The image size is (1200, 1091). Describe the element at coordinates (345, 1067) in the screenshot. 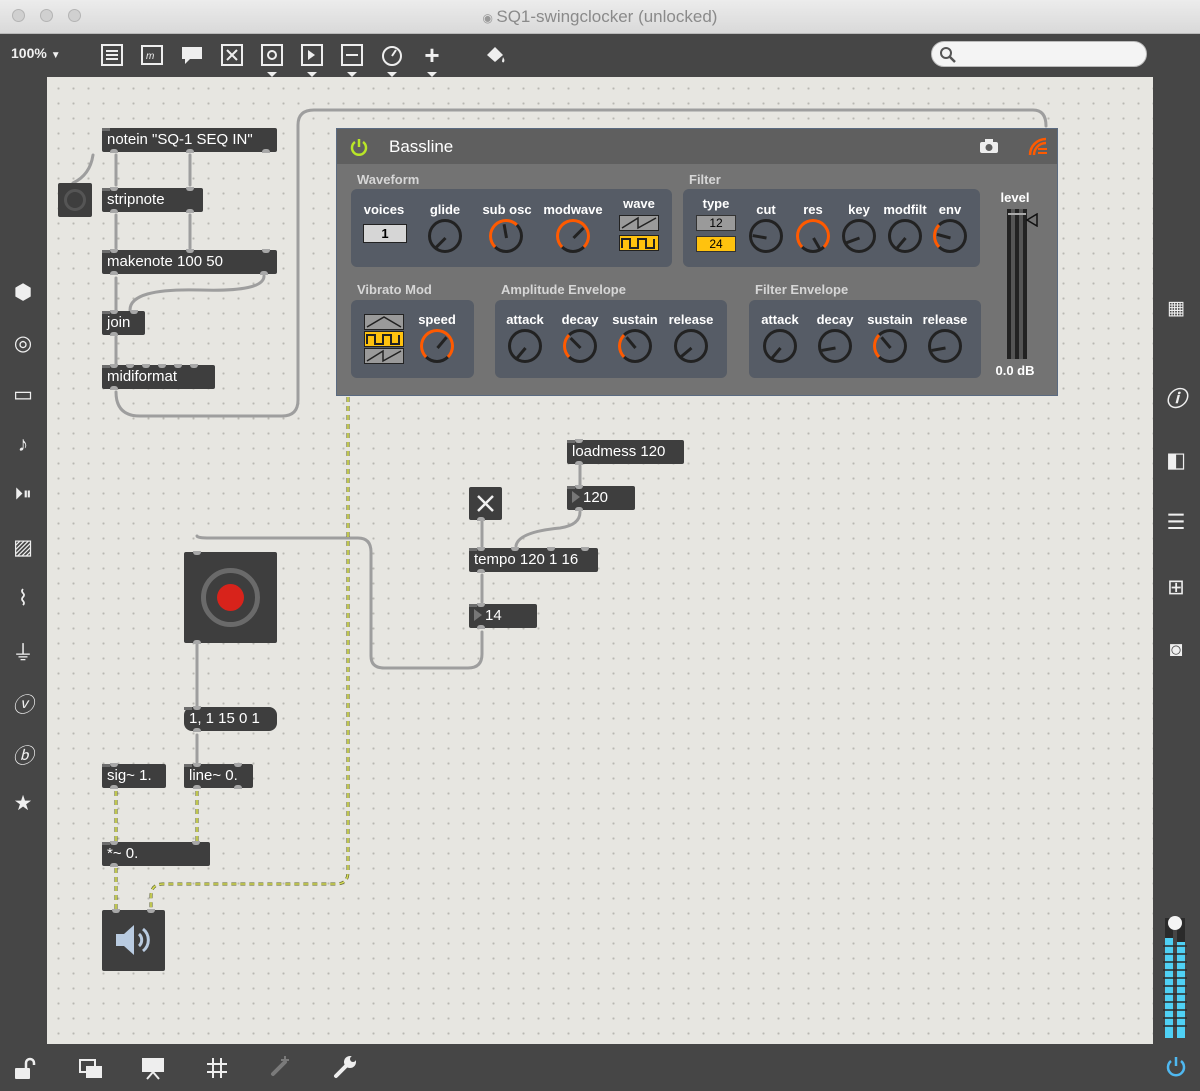

I see `wrench-icon` at that location.